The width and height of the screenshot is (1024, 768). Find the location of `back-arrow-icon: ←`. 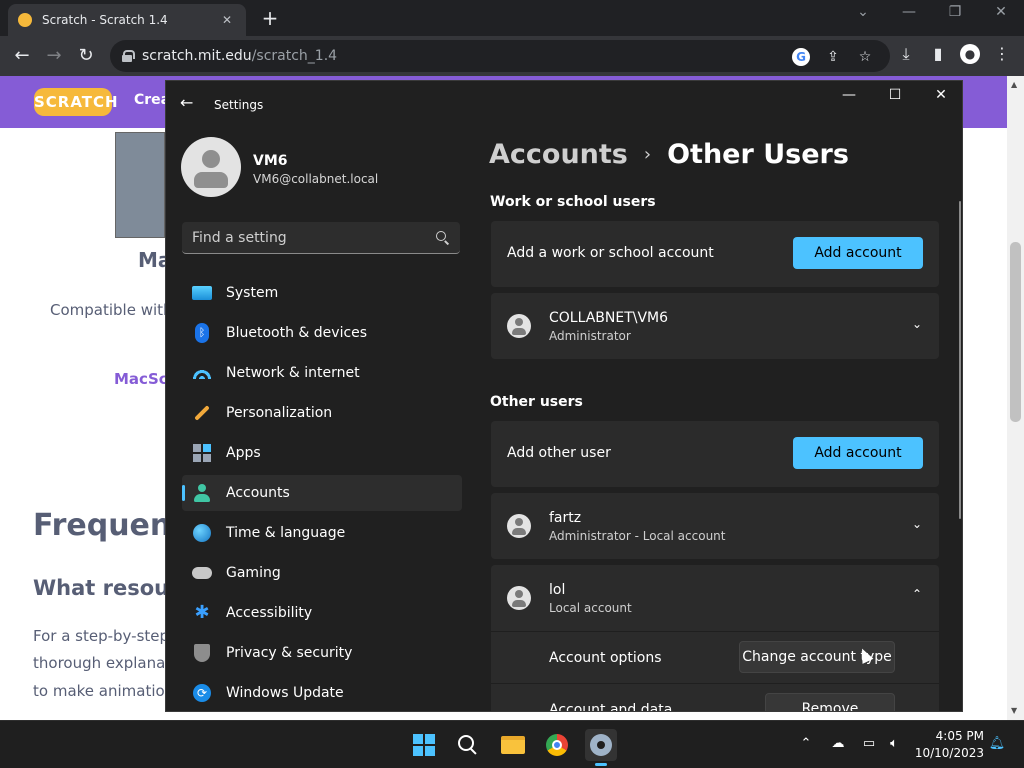

back-arrow-icon: ← is located at coordinates (22, 56).